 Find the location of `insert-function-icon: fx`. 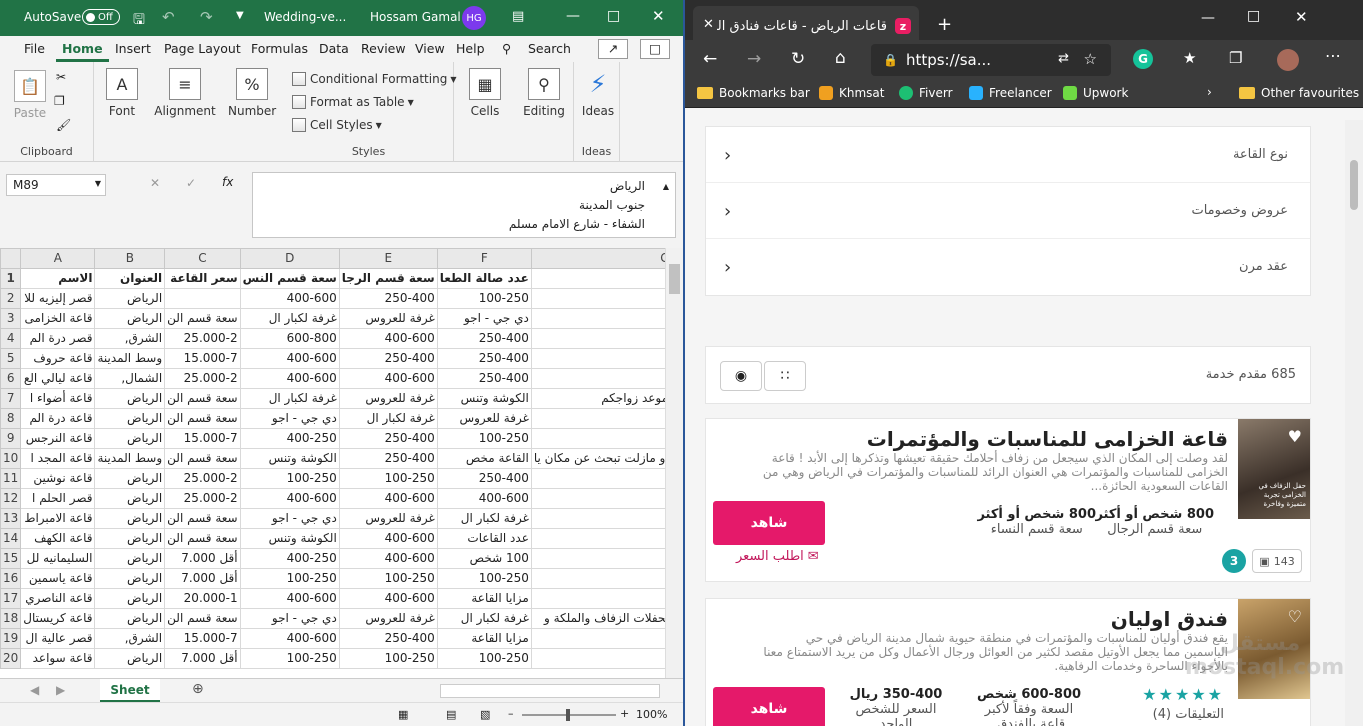

insert-function-icon: fx is located at coordinates (227, 182).